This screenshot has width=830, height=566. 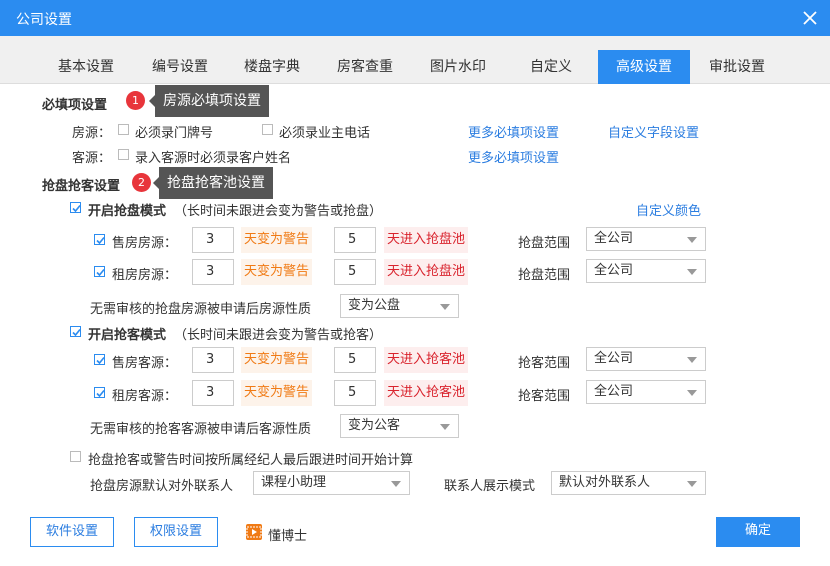 I want to click on default-contact-value: 课程小助理, so click(x=294, y=482).